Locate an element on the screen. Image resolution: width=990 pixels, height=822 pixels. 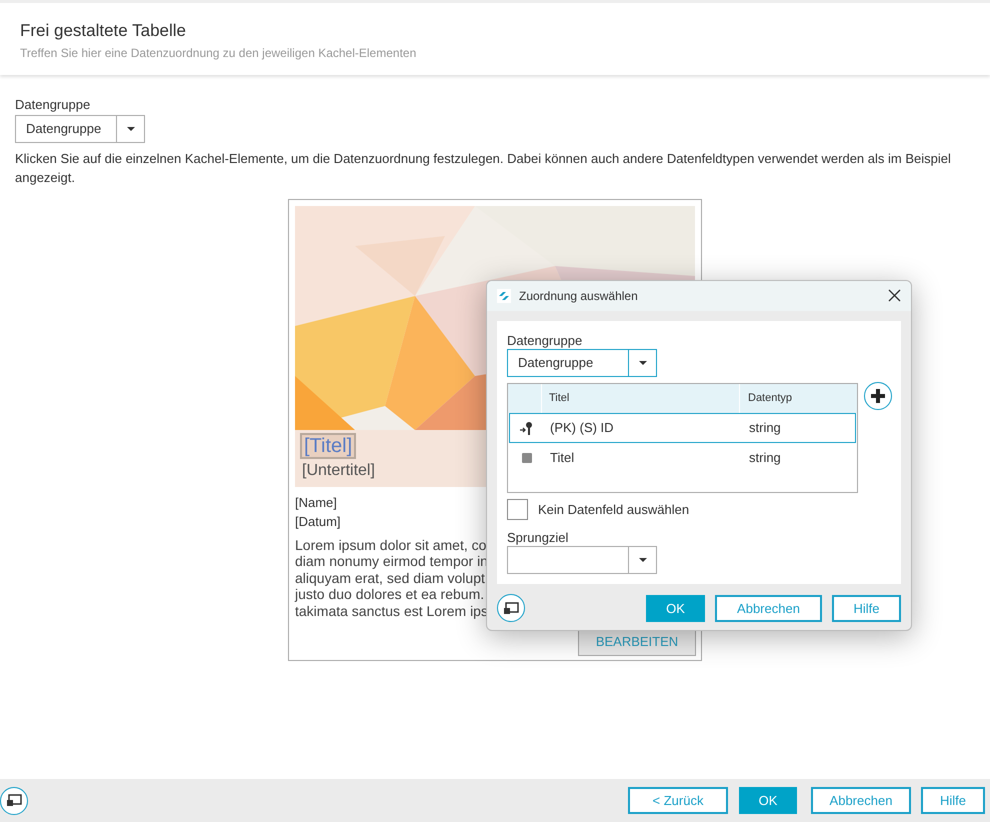
page-title: Frei gestaltete Tabelle is located at coordinates (104, 31).